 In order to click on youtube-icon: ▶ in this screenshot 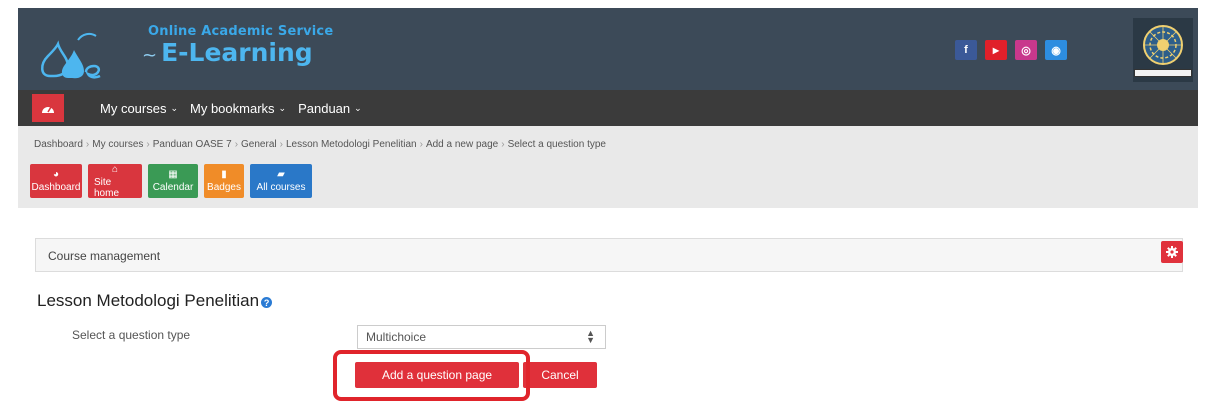, I will do `click(996, 50)`.